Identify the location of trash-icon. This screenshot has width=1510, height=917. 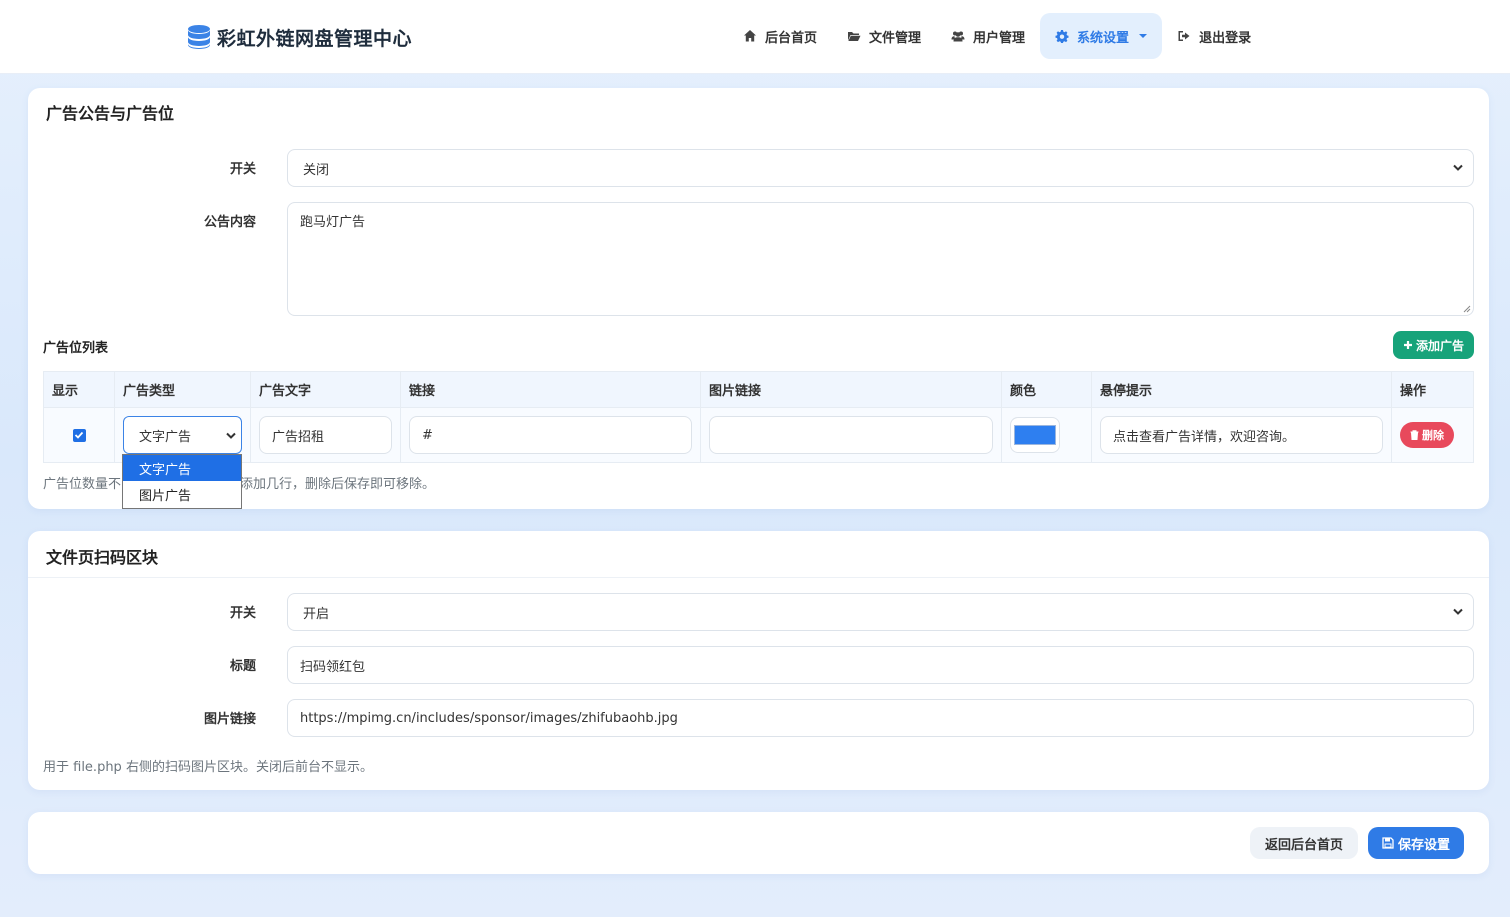
(1414, 435).